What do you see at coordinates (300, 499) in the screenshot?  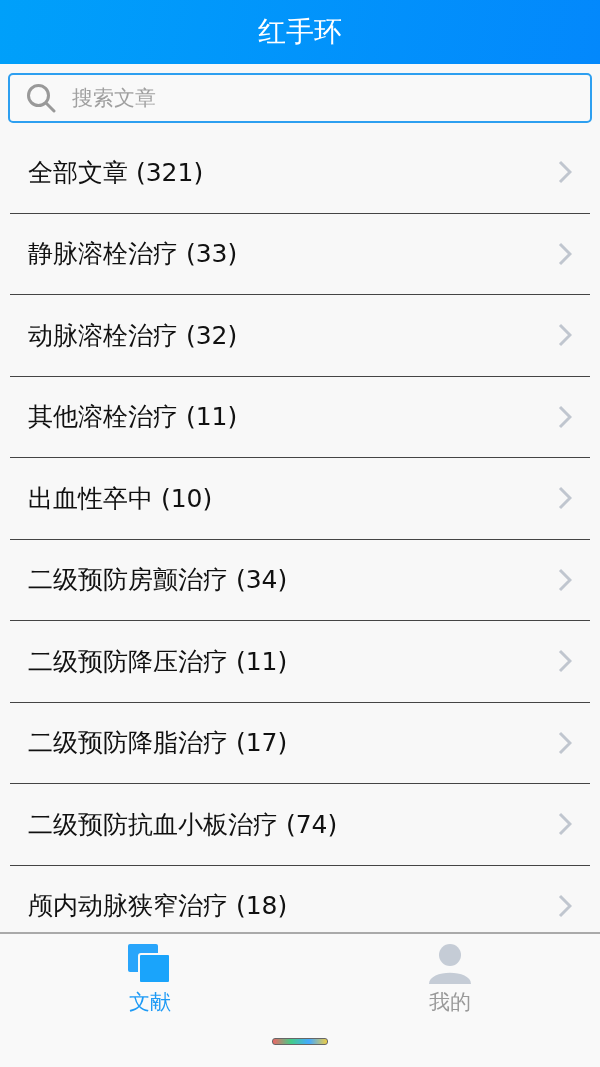 I see `category-item: 出血性卒中 (10)` at bounding box center [300, 499].